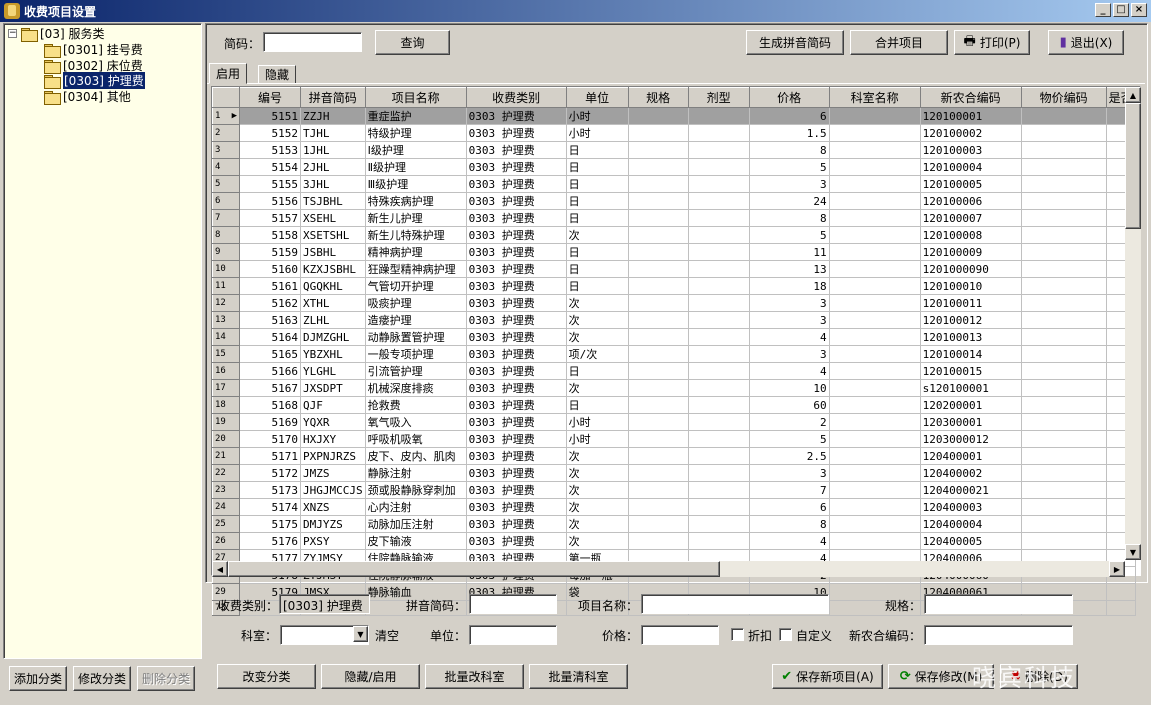 The image size is (1151, 705). Describe the element at coordinates (674, 337) in the screenshot. I see `table-row: 14 5164 DJMZGHL 动静脉置管护理 0303 护理费次 4 120100013` at that location.